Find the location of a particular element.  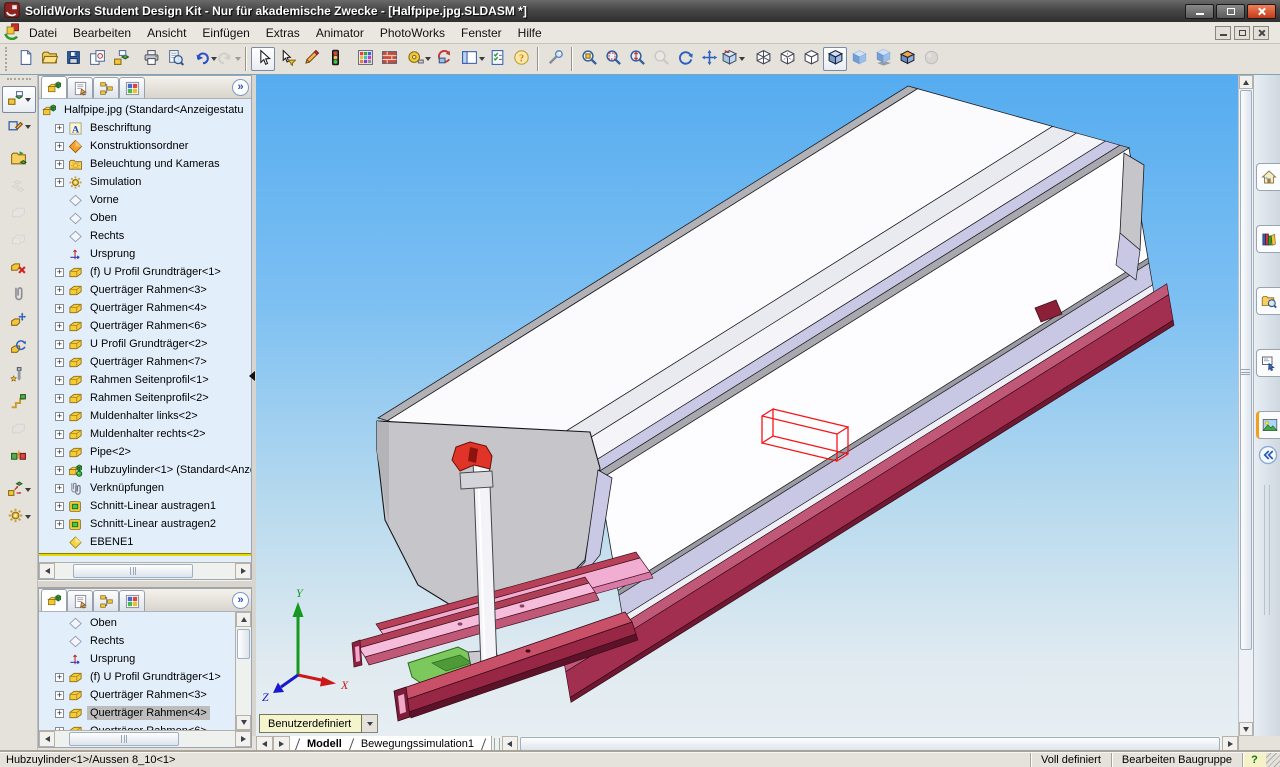

menu-extras: Extras is located at coordinates (283, 33).